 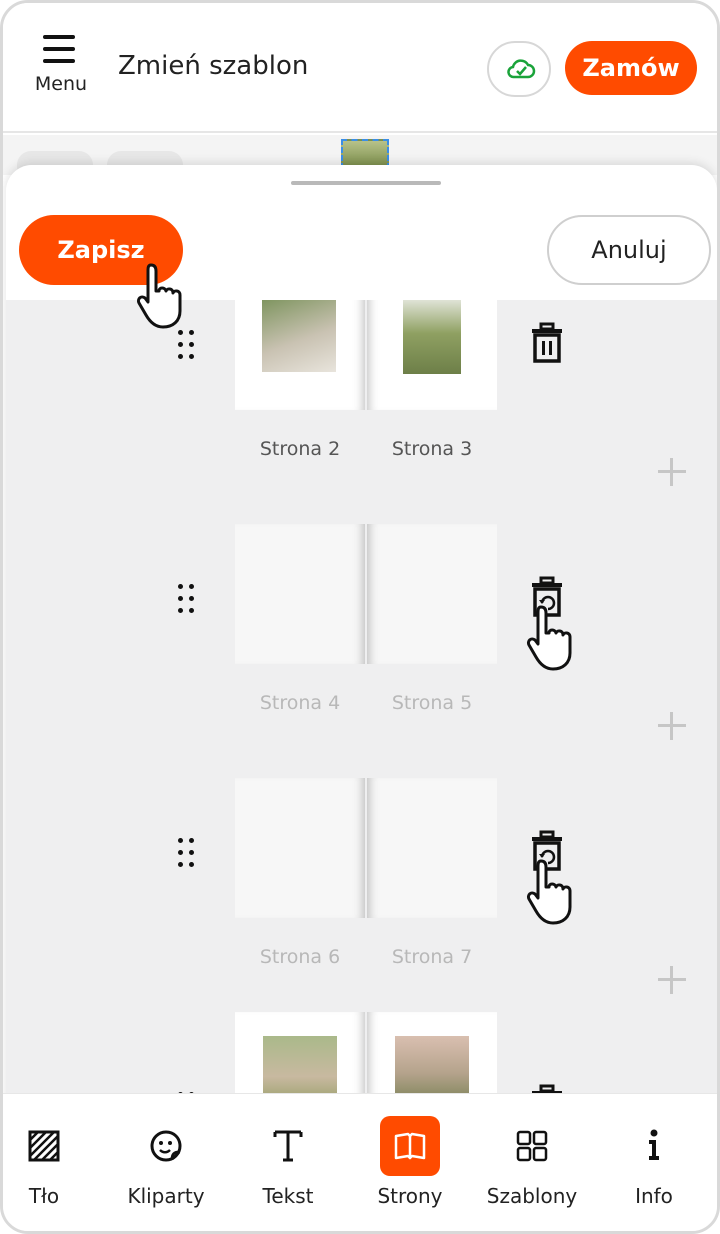 I want to click on nav-label: Info, so click(x=654, y=1196).